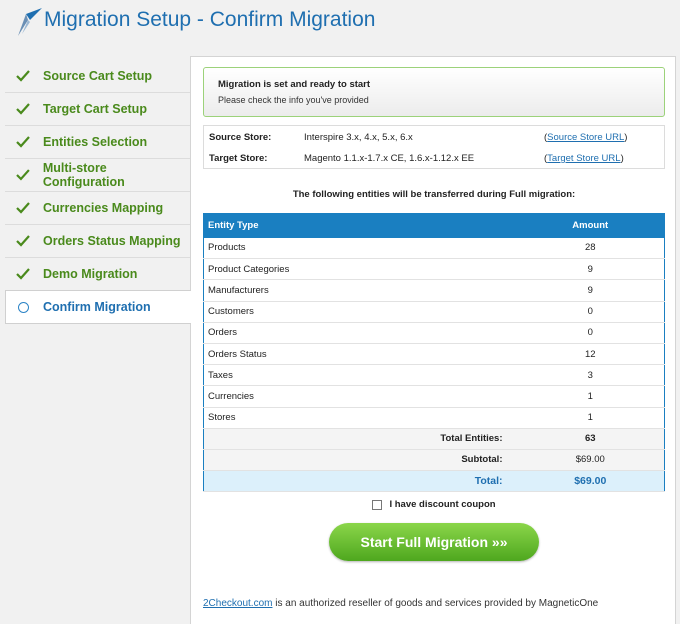 The image size is (680, 624). I want to click on source-store-url-link: Source Store URL, so click(585, 137).